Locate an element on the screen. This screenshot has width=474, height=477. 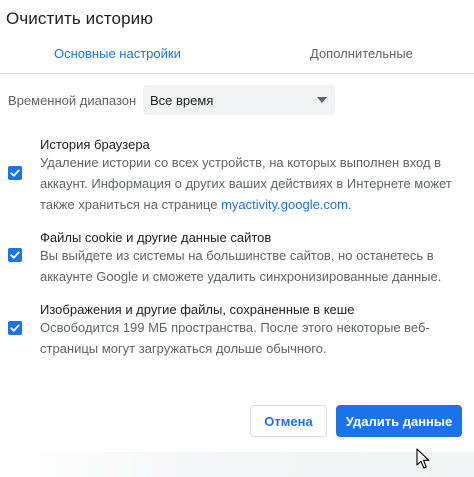
checkbox-browsing-history is located at coordinates (15, 173).